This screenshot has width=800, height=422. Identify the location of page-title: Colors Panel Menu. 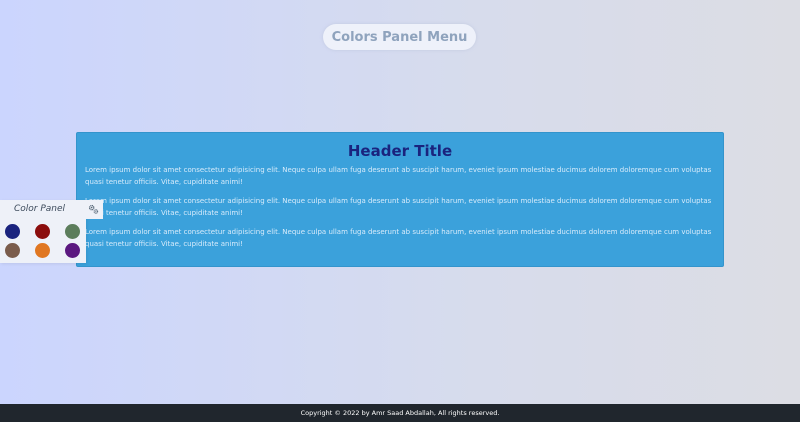
(399, 37).